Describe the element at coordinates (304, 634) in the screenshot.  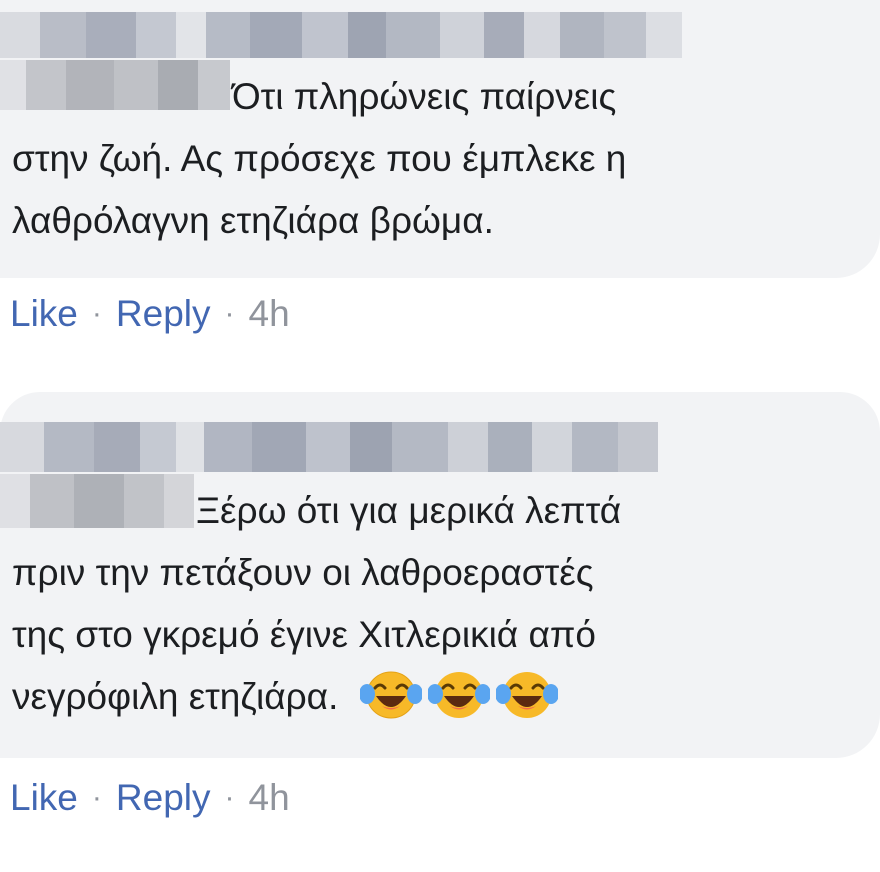
I see `comment-text-line: της στο γκρεμό έγινε Χιτλερικιά από` at that location.